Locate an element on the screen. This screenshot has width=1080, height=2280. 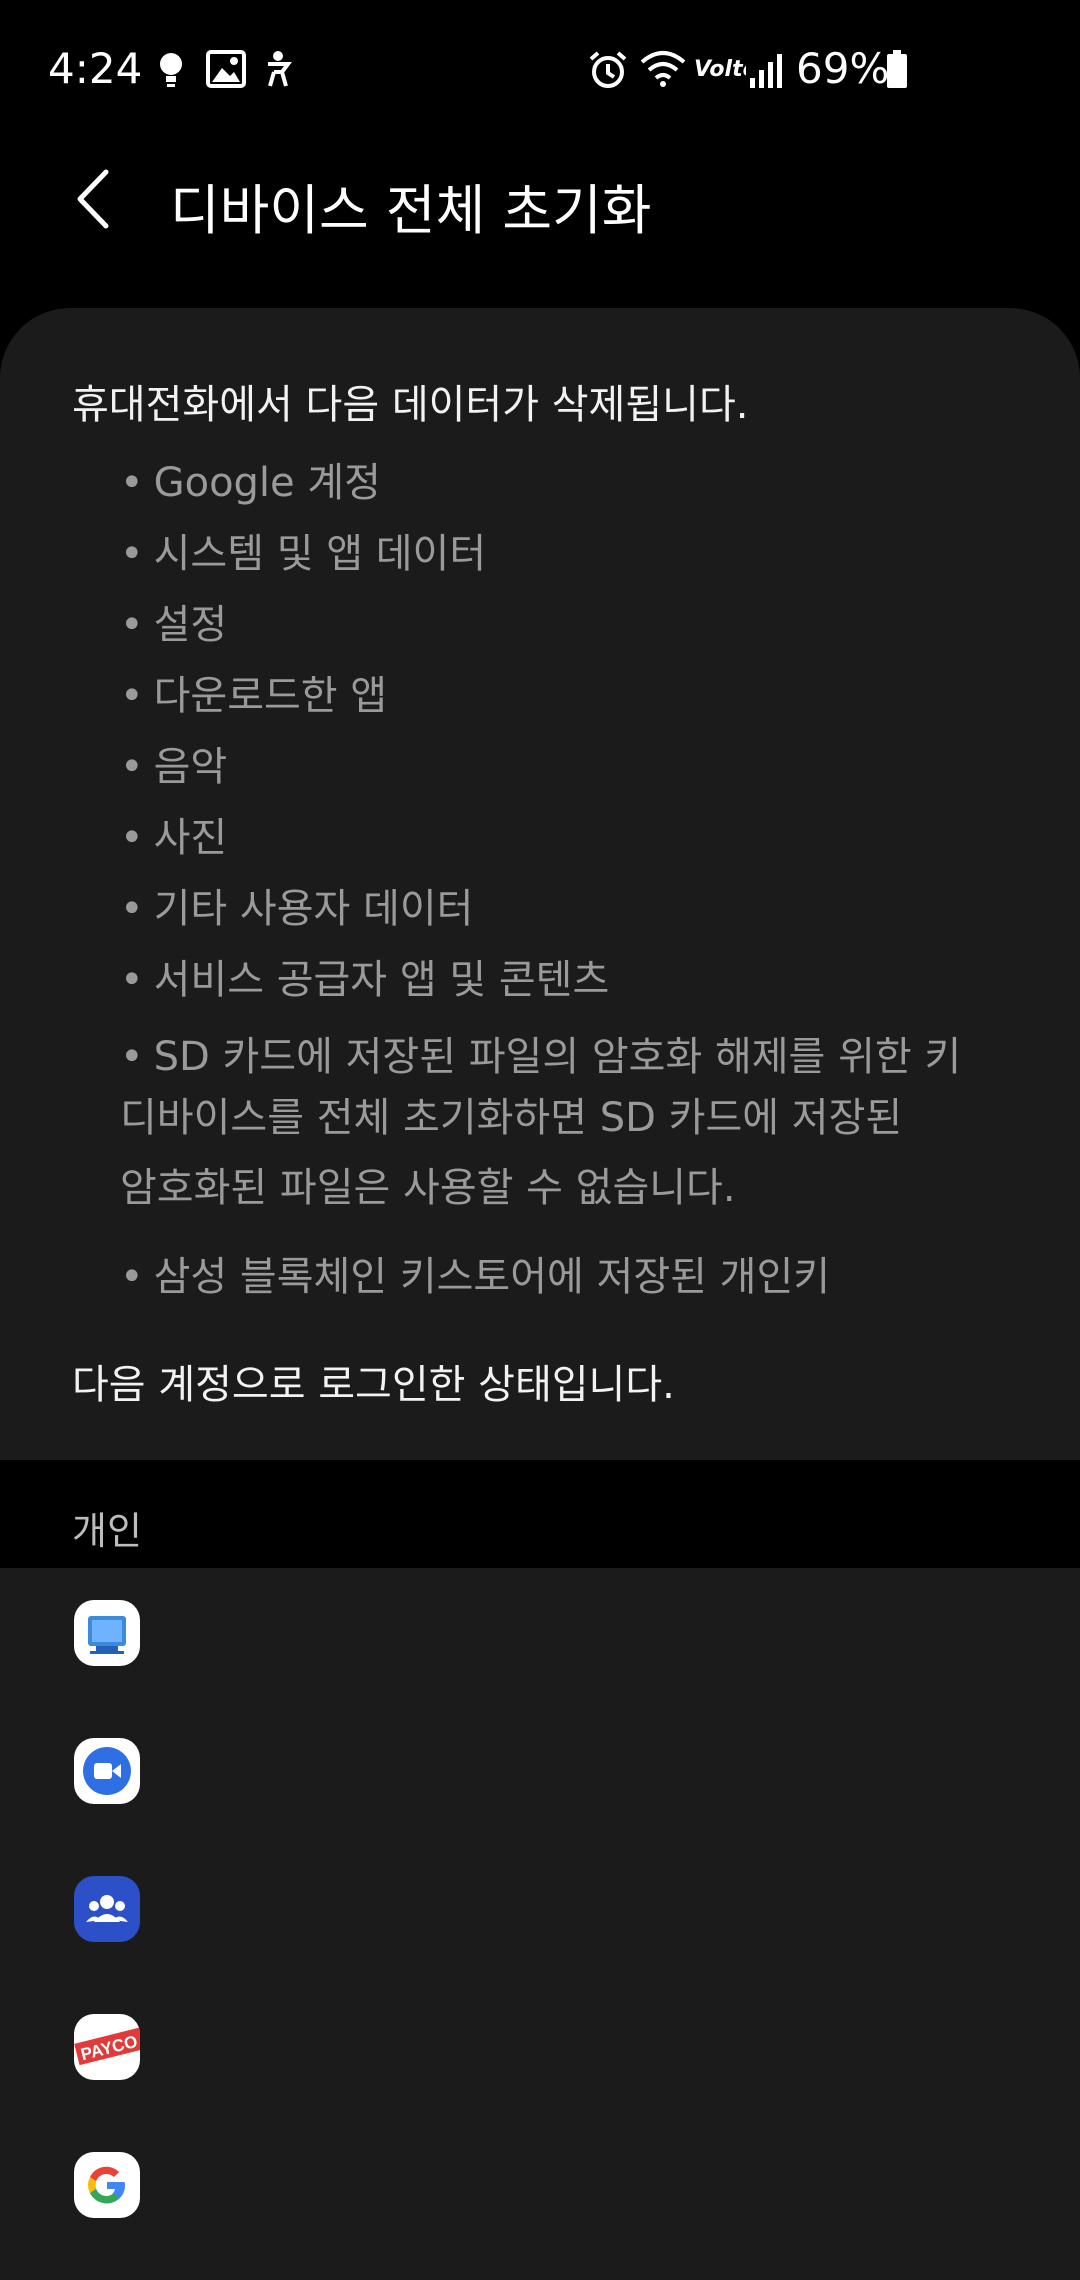
battery-percentage: 69% is located at coordinates (843, 68).